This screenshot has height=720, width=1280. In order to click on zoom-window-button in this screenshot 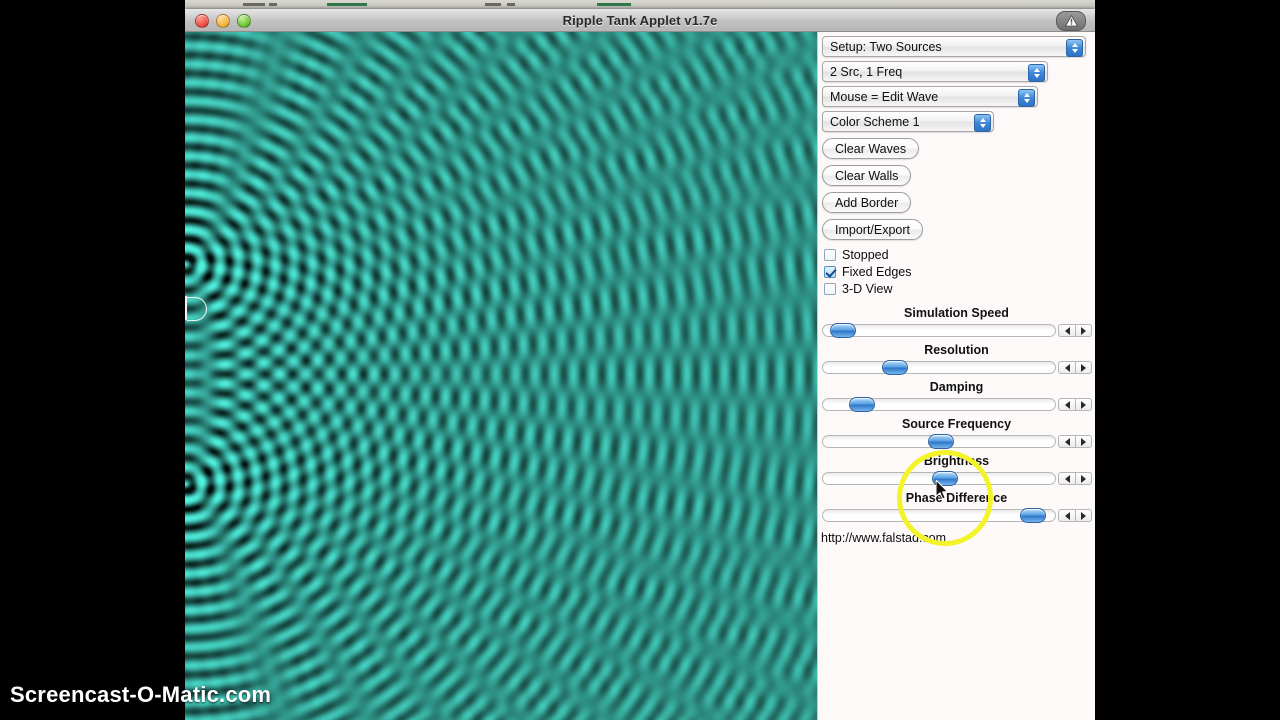, I will do `click(244, 21)`.